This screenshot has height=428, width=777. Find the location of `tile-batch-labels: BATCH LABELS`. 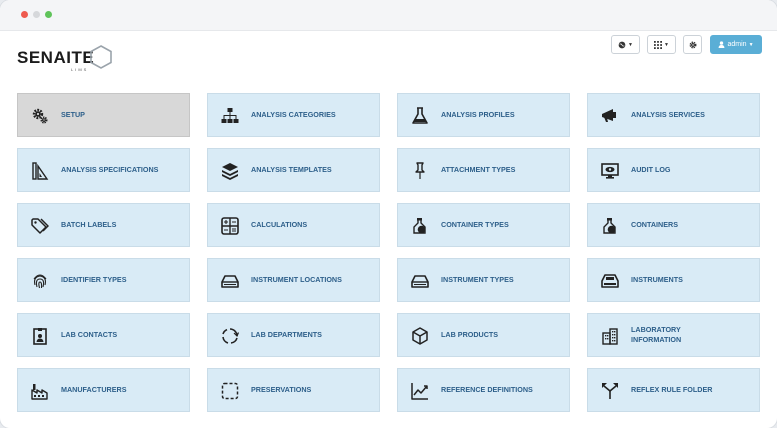

tile-batch-labels: BATCH LABELS is located at coordinates (103, 225).